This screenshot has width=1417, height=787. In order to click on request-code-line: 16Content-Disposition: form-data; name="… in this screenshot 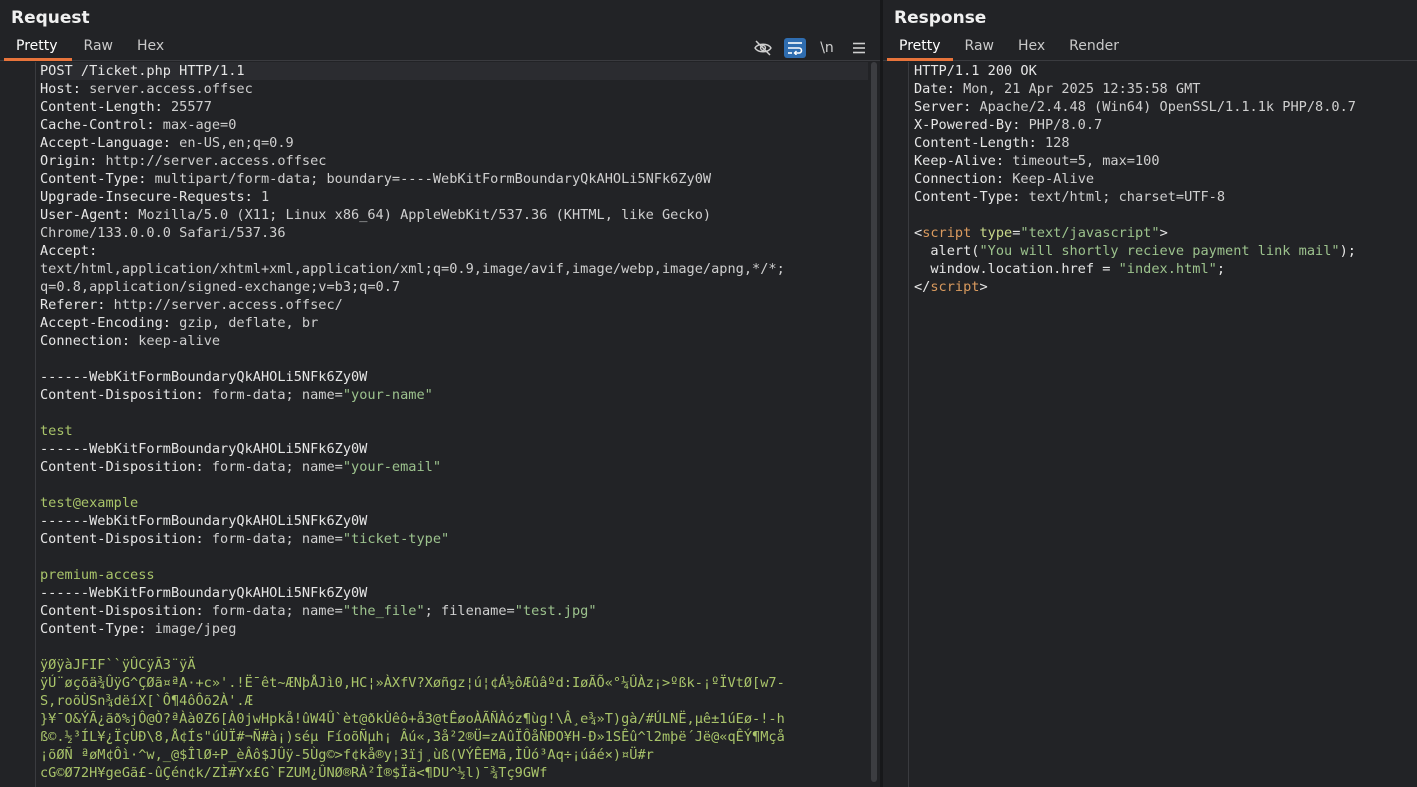, I will do `click(454, 395)`.